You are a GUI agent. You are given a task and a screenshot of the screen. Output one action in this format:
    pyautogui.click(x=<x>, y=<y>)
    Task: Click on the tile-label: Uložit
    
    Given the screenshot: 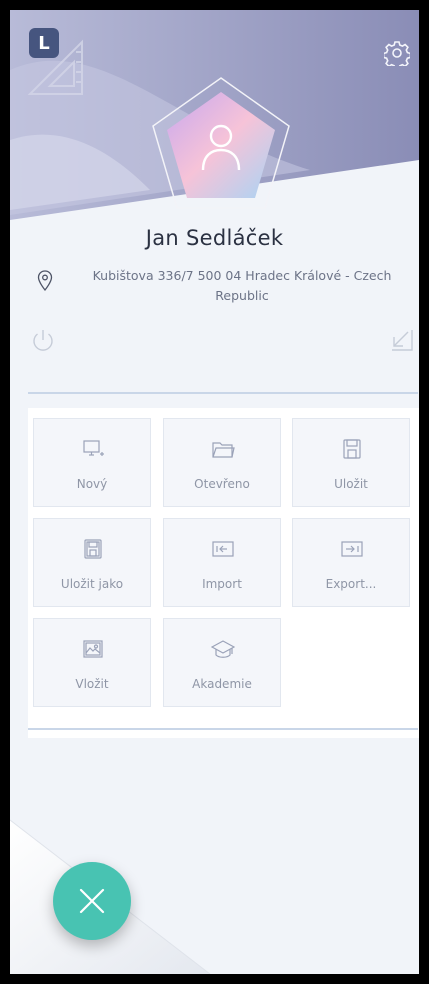 What is the action you would take?
    pyautogui.click(x=351, y=484)
    